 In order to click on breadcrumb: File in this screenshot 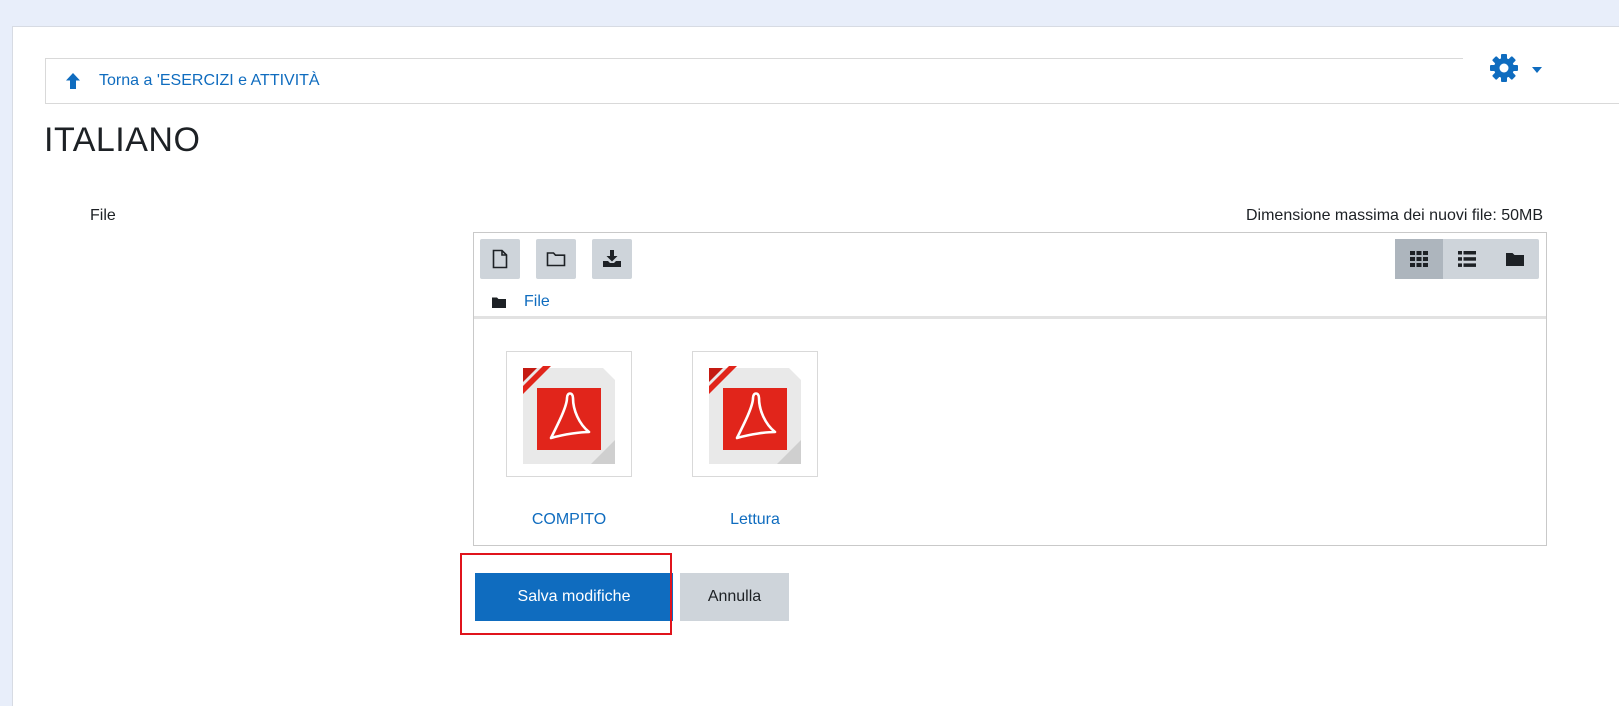, I will do `click(521, 302)`.